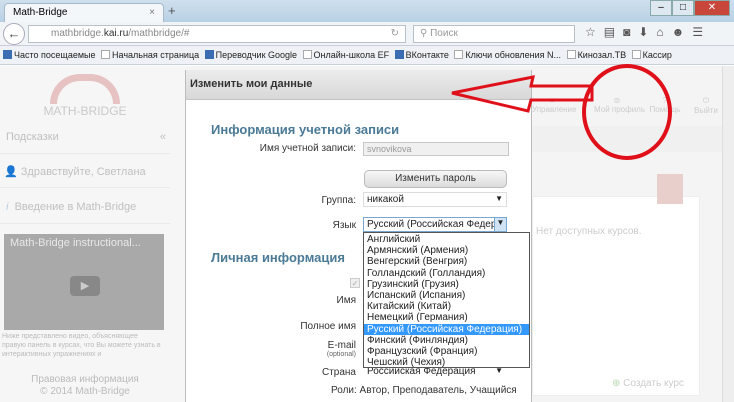  I want to click on annotation-overlay, so click(561, 112).